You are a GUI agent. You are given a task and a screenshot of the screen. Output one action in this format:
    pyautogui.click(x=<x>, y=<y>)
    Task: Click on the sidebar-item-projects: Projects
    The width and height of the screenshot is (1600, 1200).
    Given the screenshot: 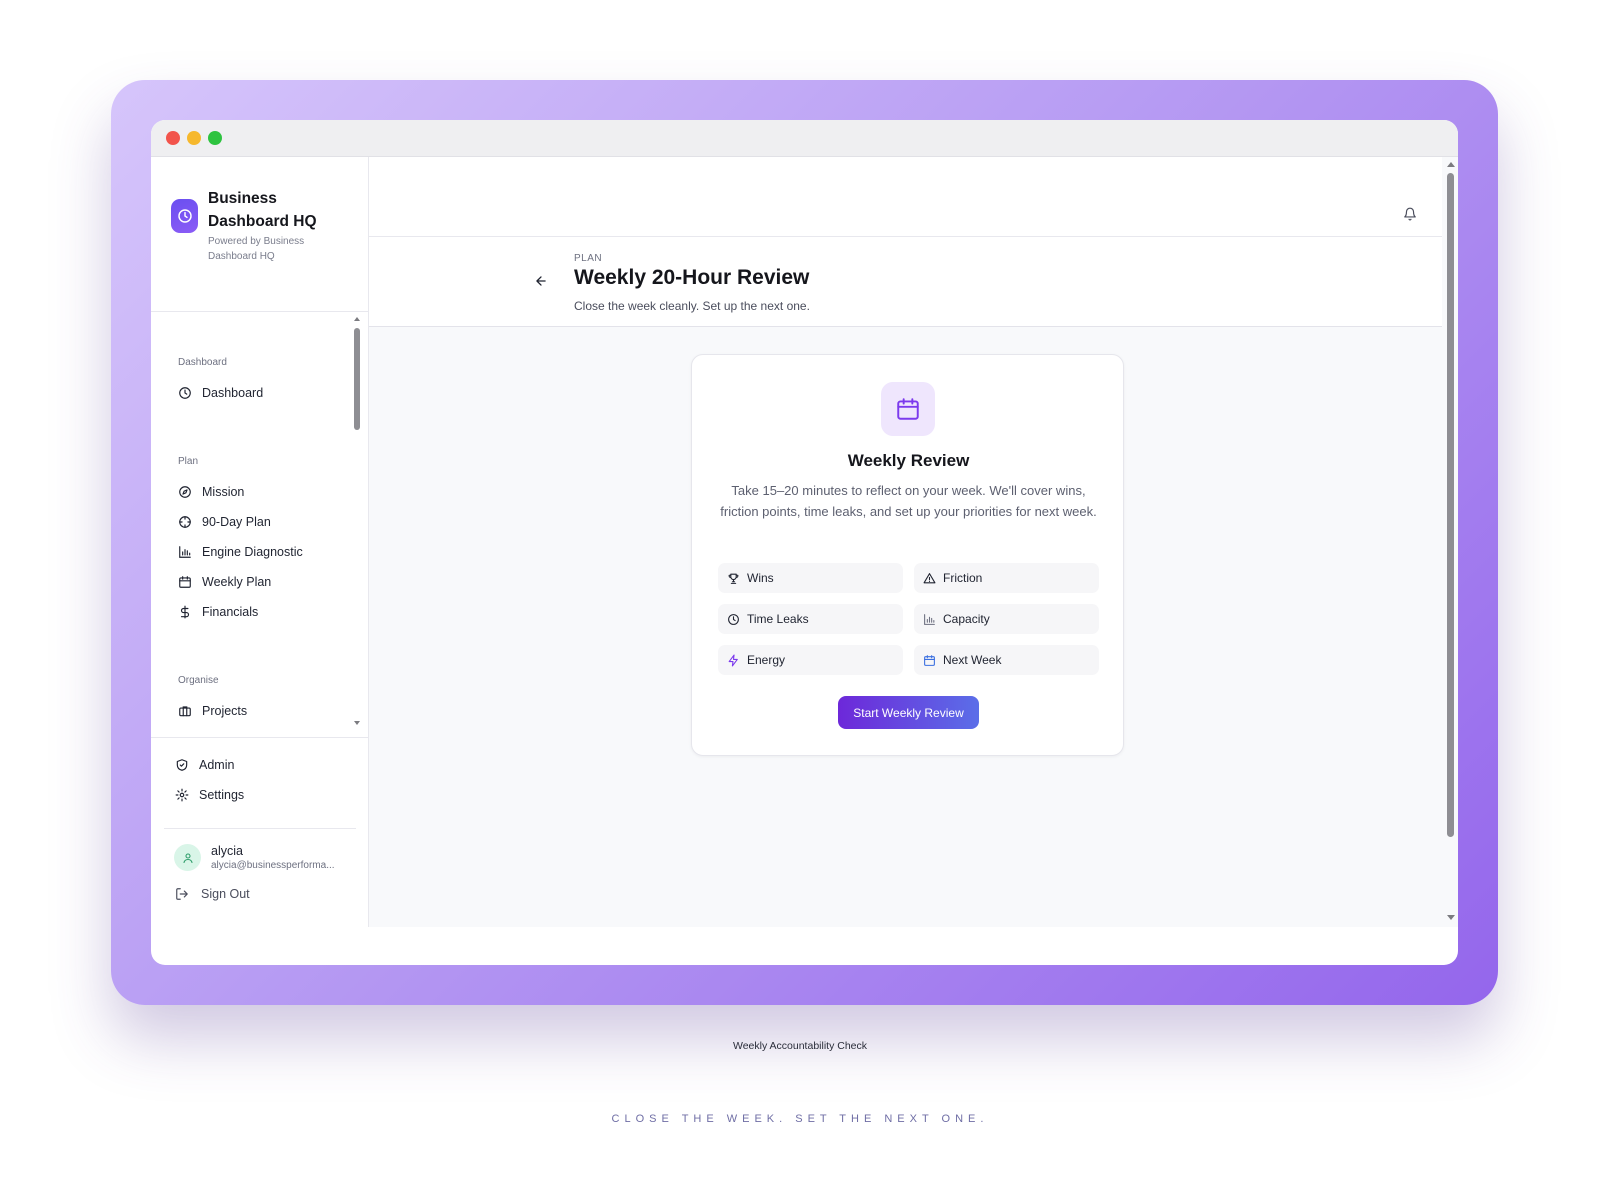 What is the action you would take?
    pyautogui.click(x=212, y=711)
    